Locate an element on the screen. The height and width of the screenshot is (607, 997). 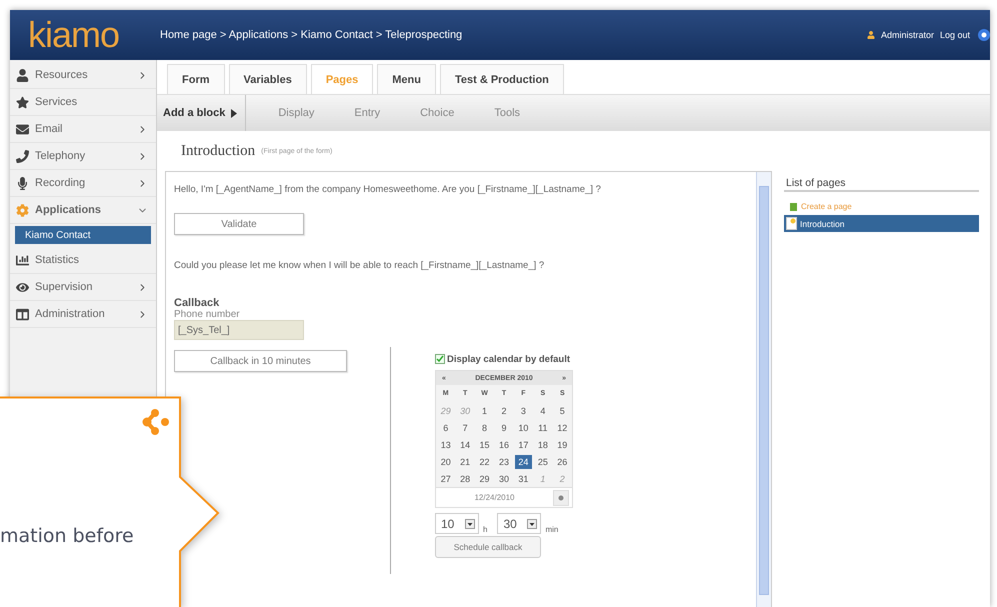
page-title: Introduction is located at coordinates (218, 151).